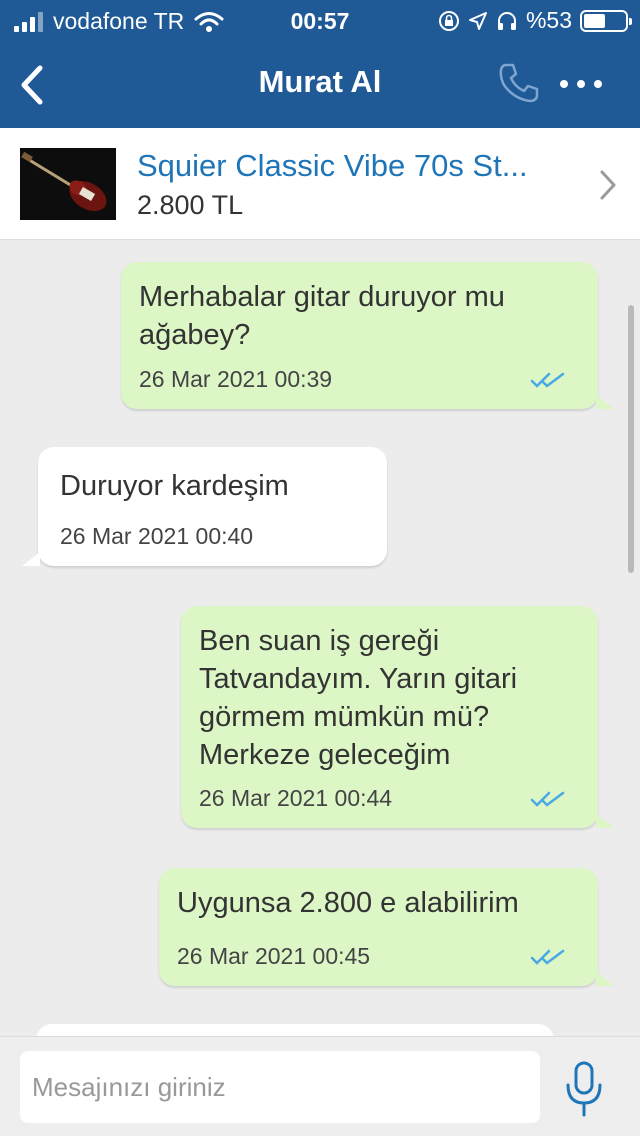 The width and height of the screenshot is (640, 1136). I want to click on battery-percentage: %53, so click(548, 20).